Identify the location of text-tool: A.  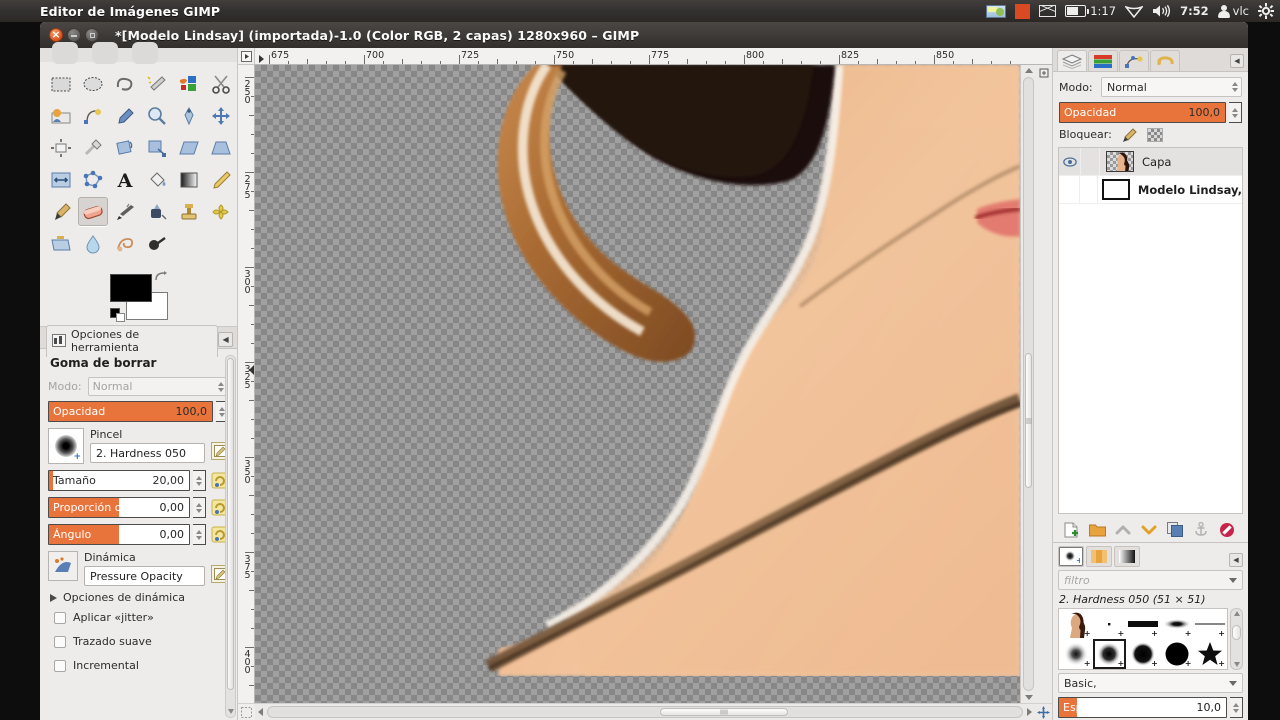
(125, 179).